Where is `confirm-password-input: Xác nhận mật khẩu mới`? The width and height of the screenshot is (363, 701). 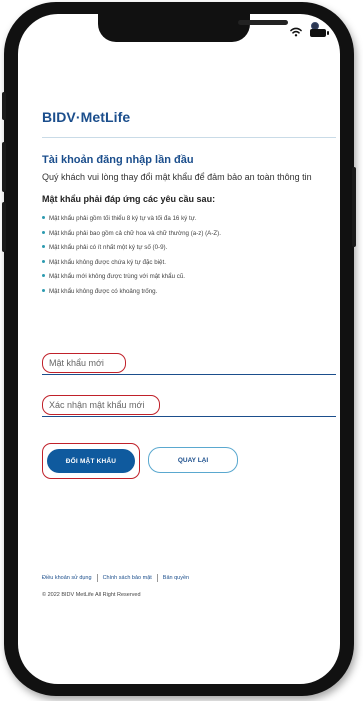
confirm-password-input: Xác nhận mật khẩu mới is located at coordinates (101, 405).